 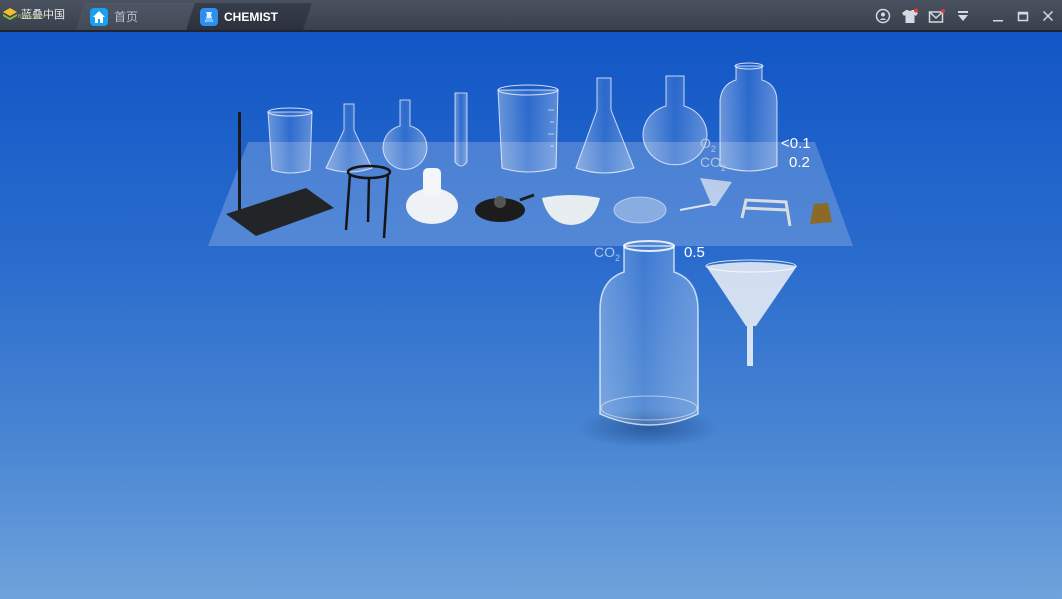 I want to click on mail-icon, so click(x=936, y=16).